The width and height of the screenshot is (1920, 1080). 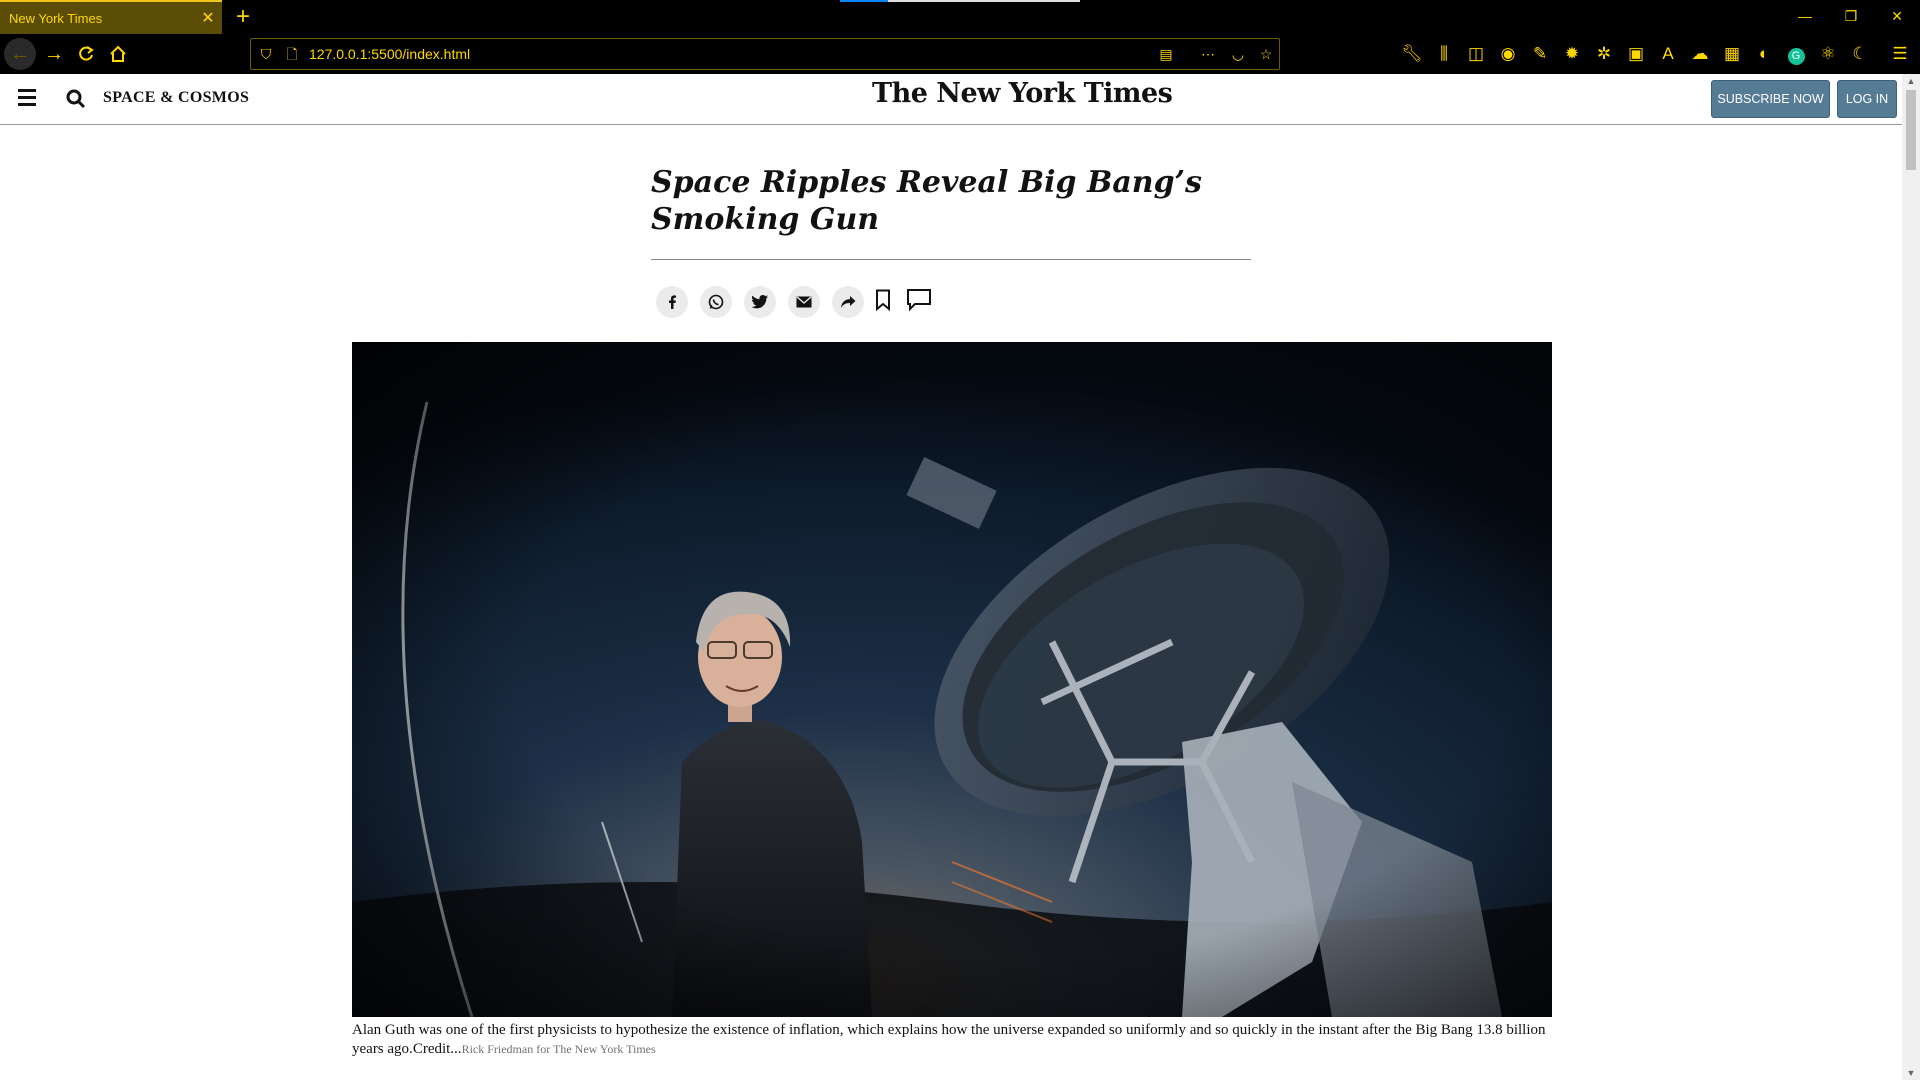 I want to click on tools-icon: 🔧︎, so click(x=1412, y=54).